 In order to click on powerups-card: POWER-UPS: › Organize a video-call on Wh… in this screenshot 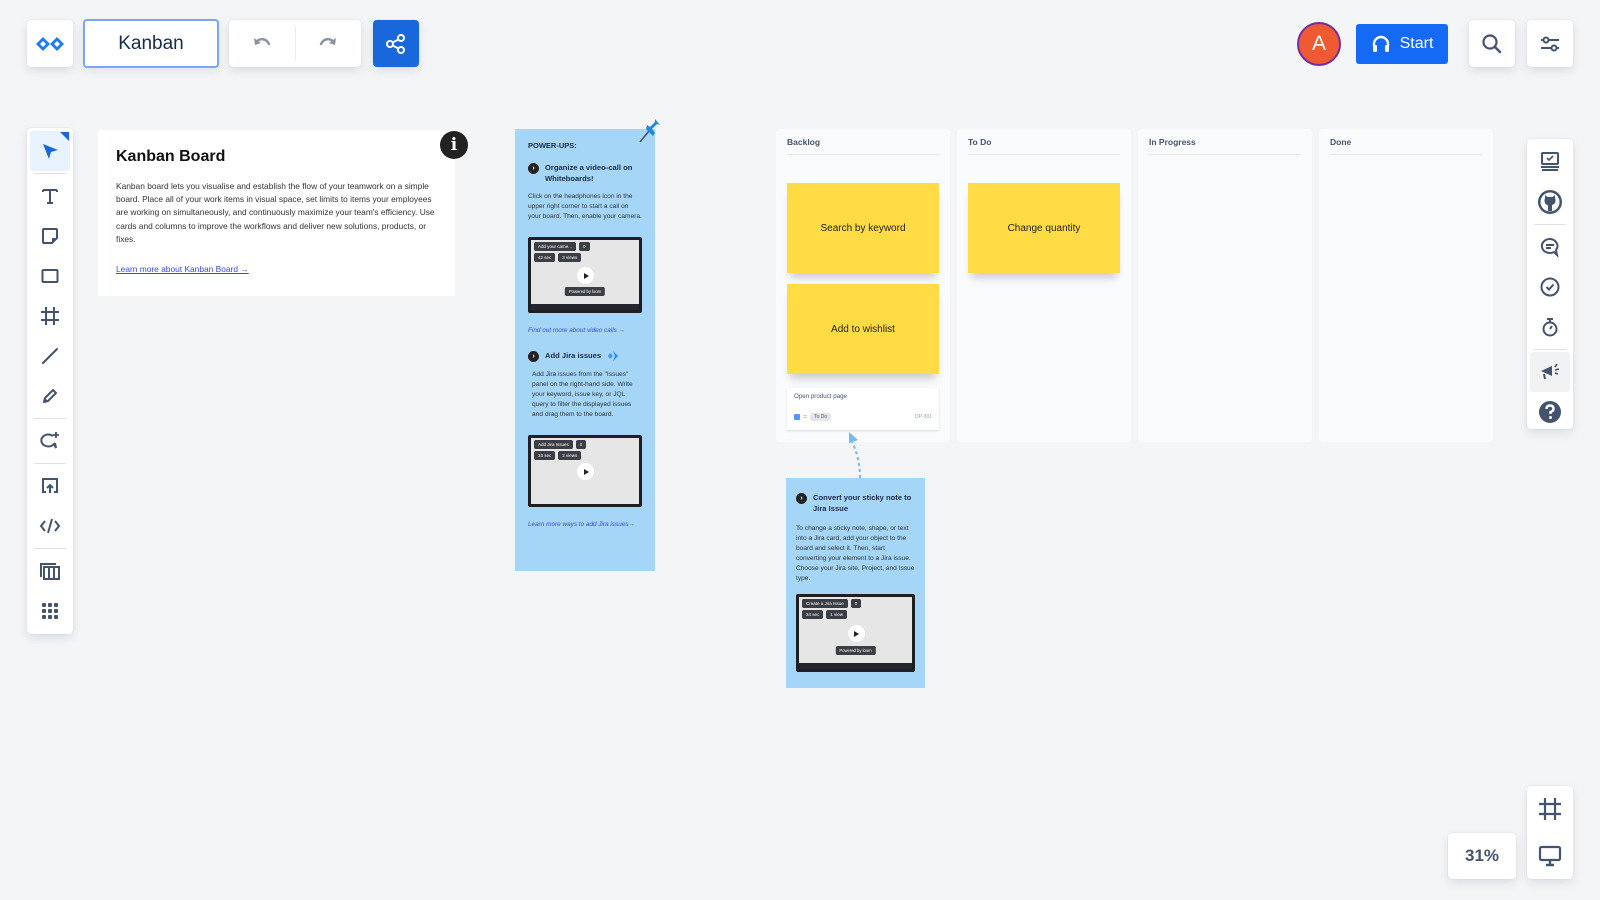, I will do `click(585, 350)`.